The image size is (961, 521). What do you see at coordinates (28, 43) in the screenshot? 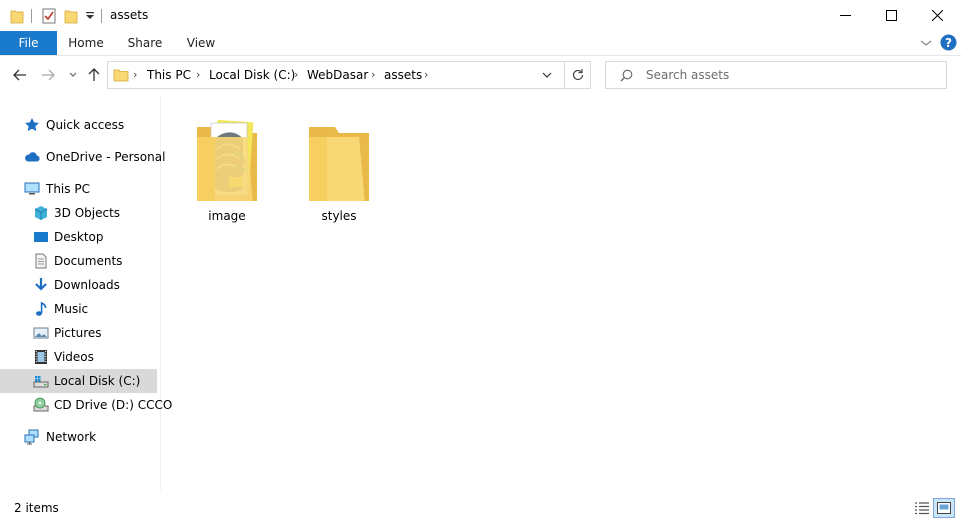
I see `tab-file: File` at bounding box center [28, 43].